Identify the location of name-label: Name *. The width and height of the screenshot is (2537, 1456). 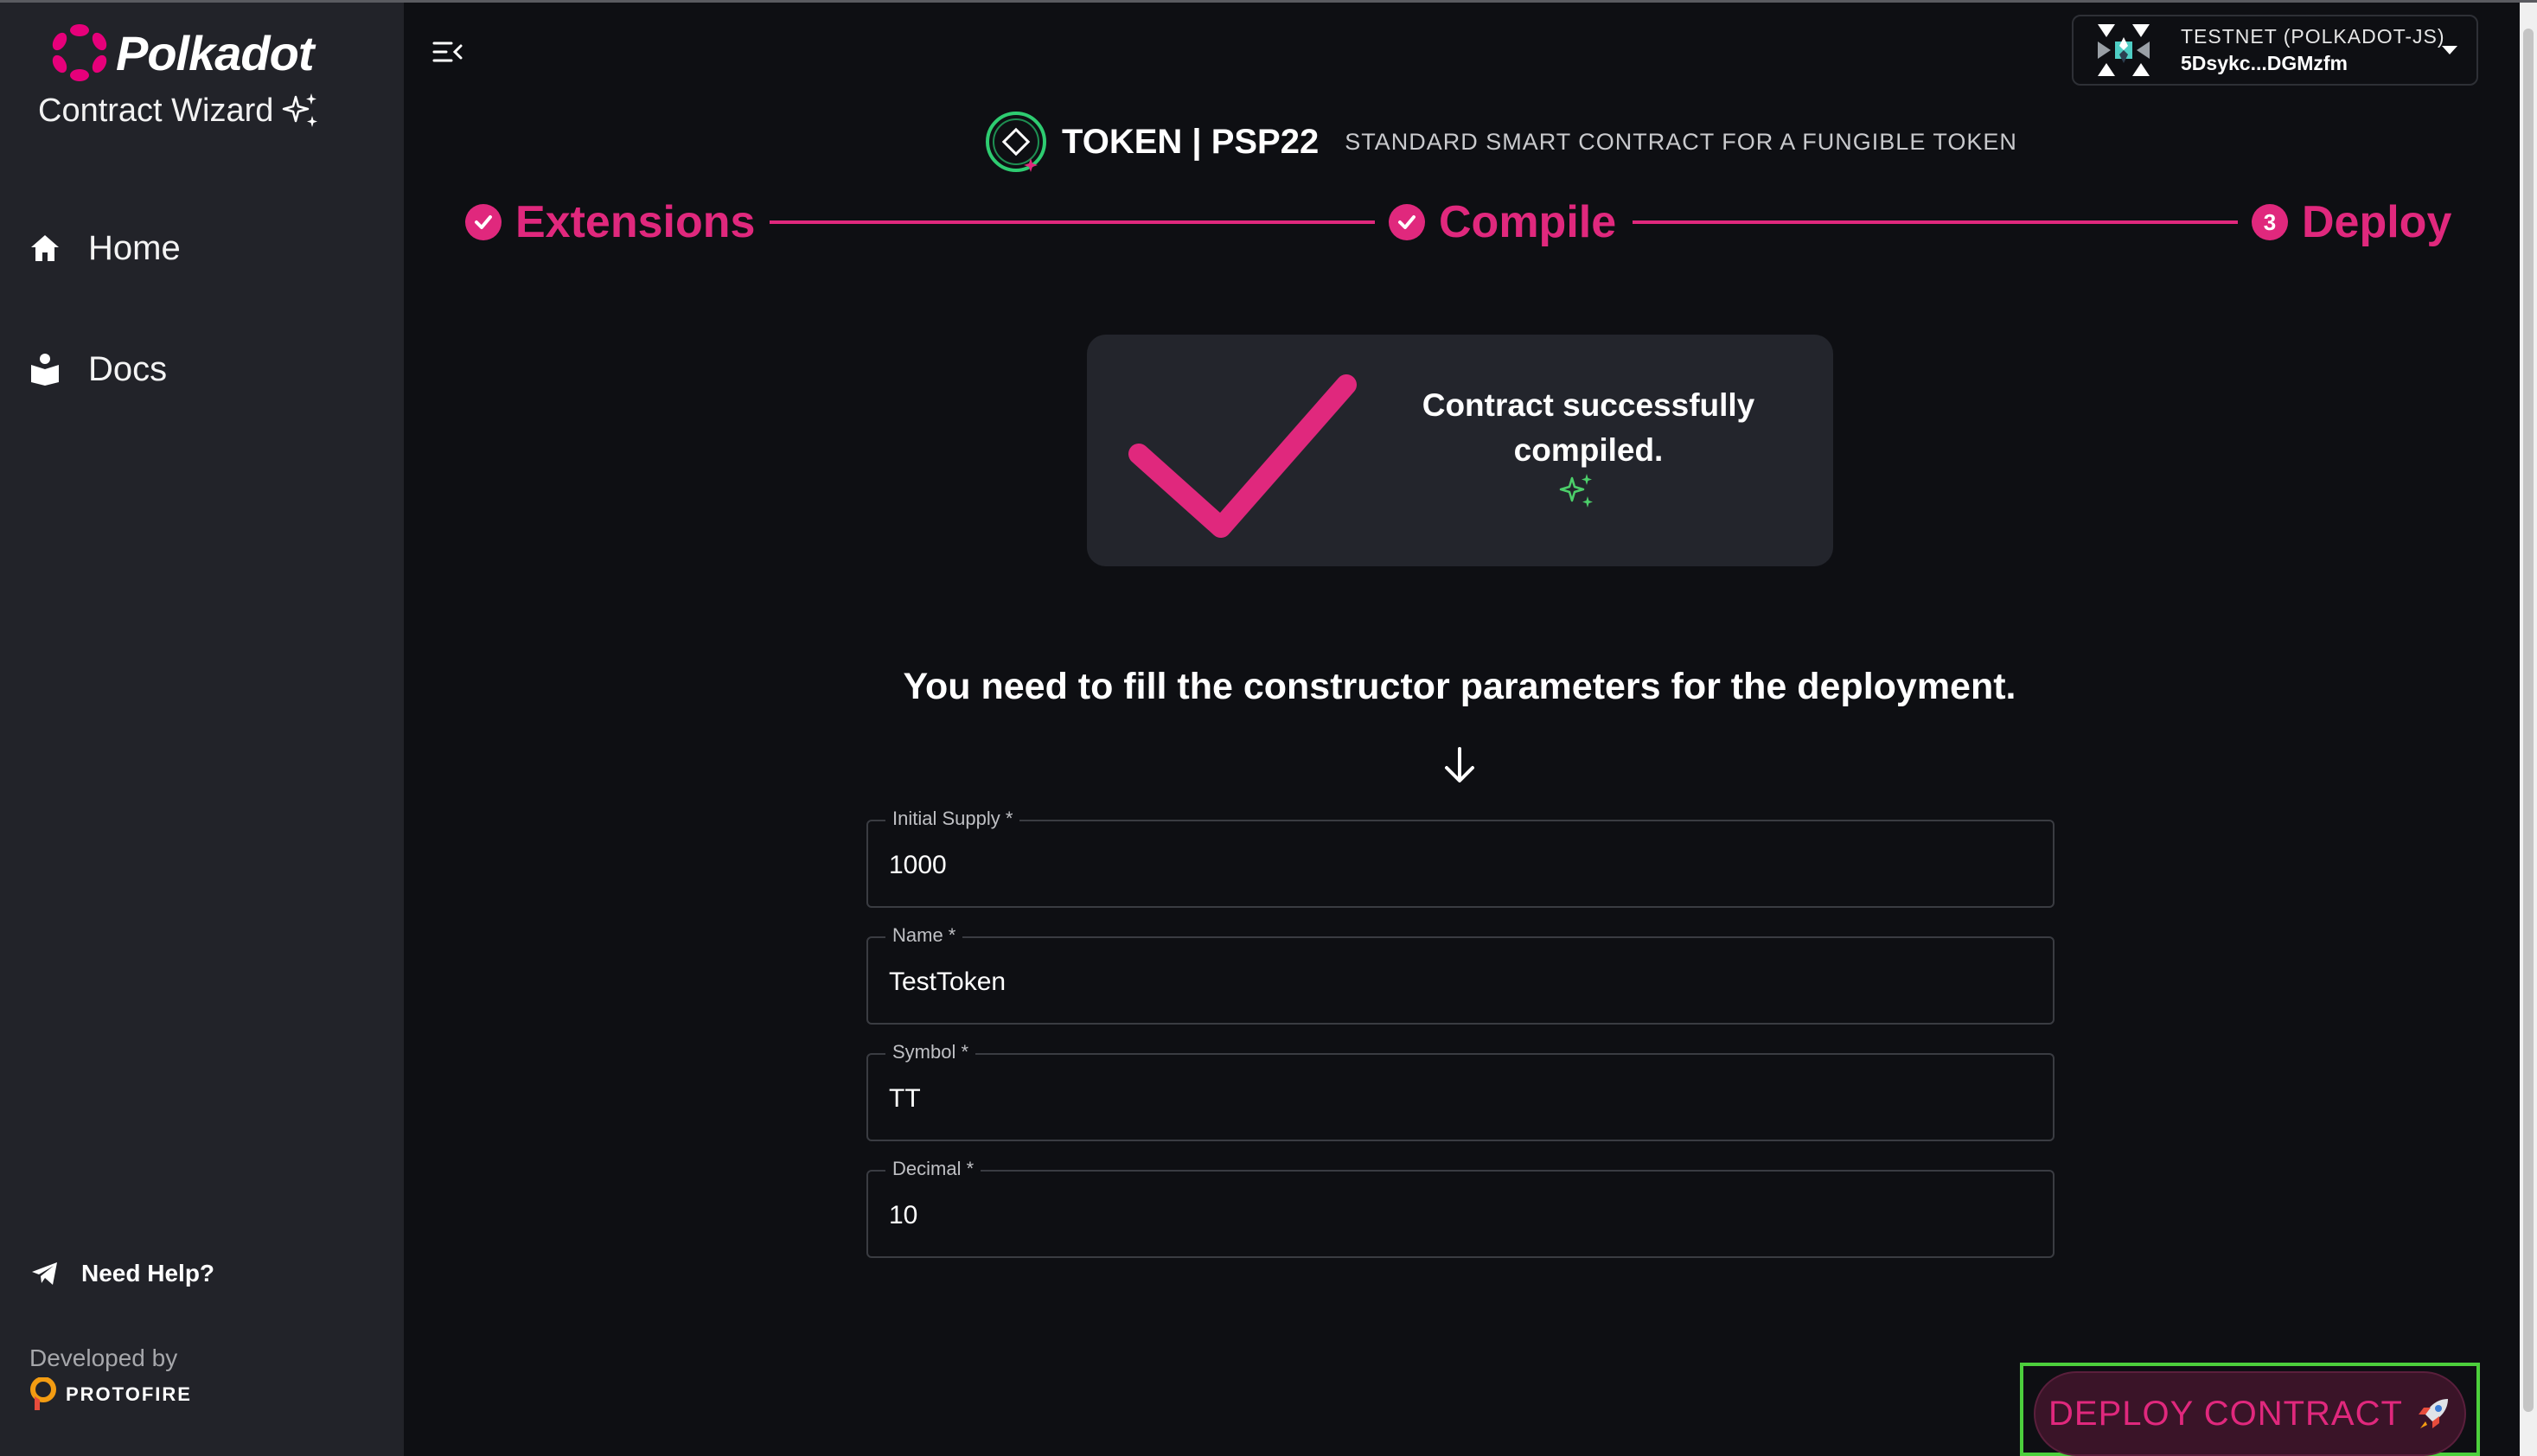
(924, 936).